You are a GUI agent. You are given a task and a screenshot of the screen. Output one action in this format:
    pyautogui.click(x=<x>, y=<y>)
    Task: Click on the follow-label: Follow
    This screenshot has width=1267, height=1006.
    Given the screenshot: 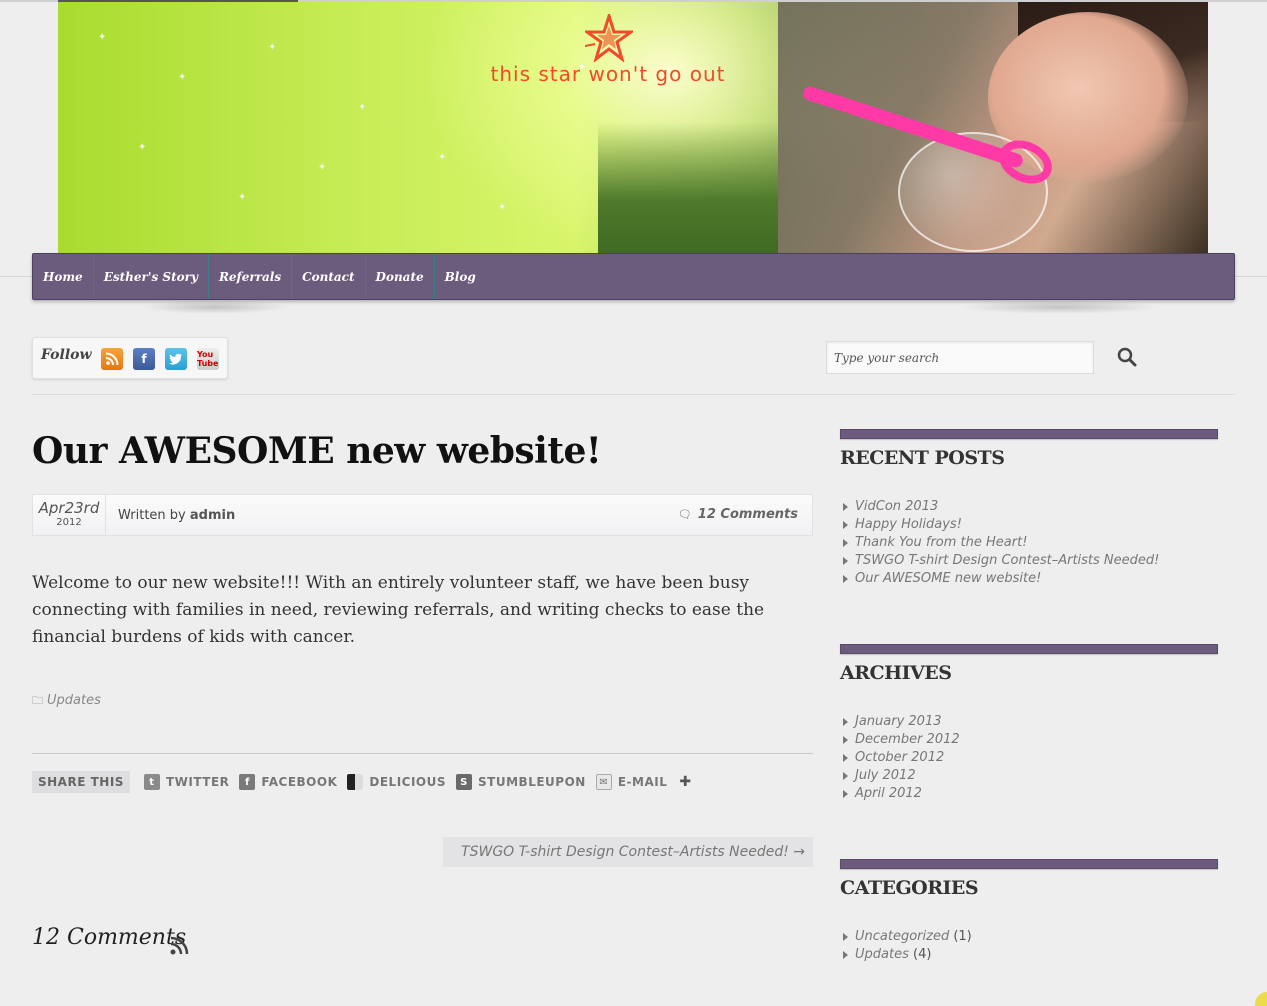 What is the action you would take?
    pyautogui.click(x=66, y=355)
    